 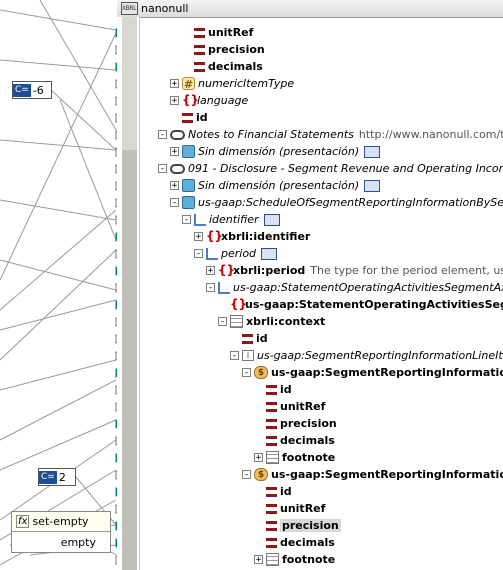 What do you see at coordinates (310, 9) in the screenshot?
I see `component-header: XBRL nanonull` at bounding box center [310, 9].